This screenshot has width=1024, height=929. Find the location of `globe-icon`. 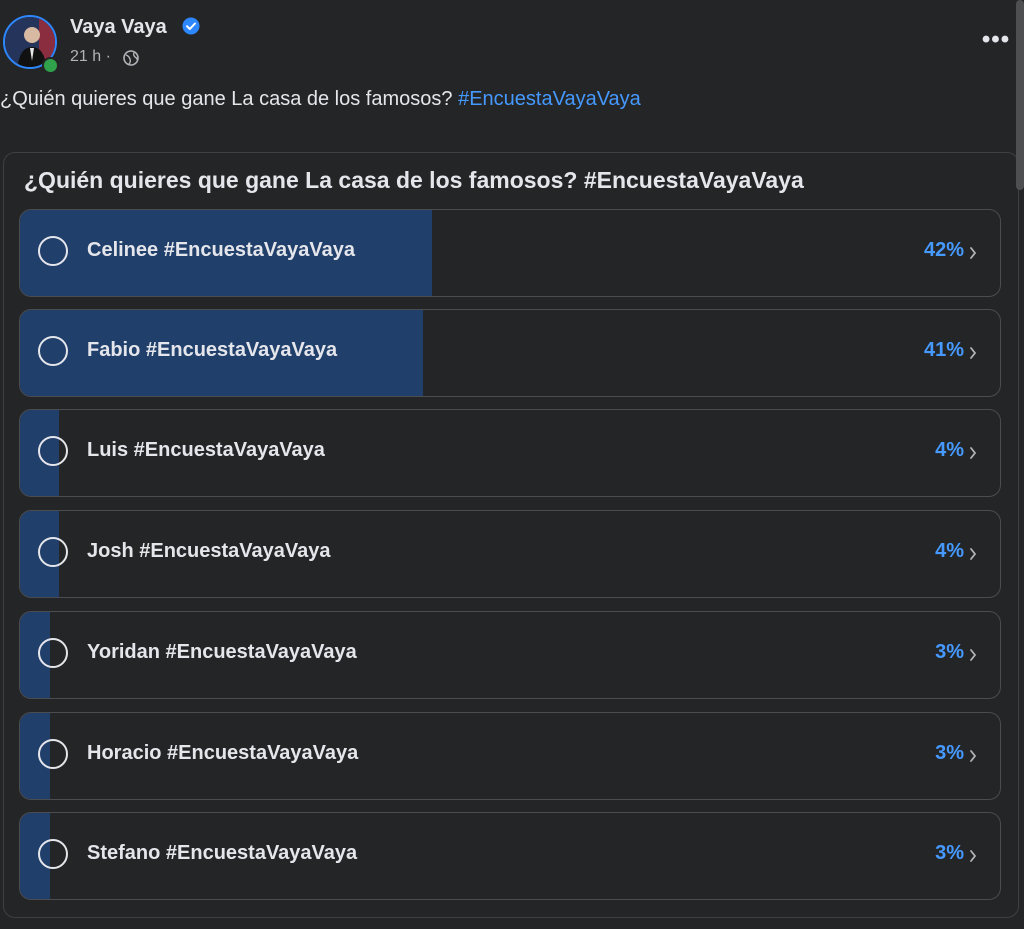

globe-icon is located at coordinates (131, 58).